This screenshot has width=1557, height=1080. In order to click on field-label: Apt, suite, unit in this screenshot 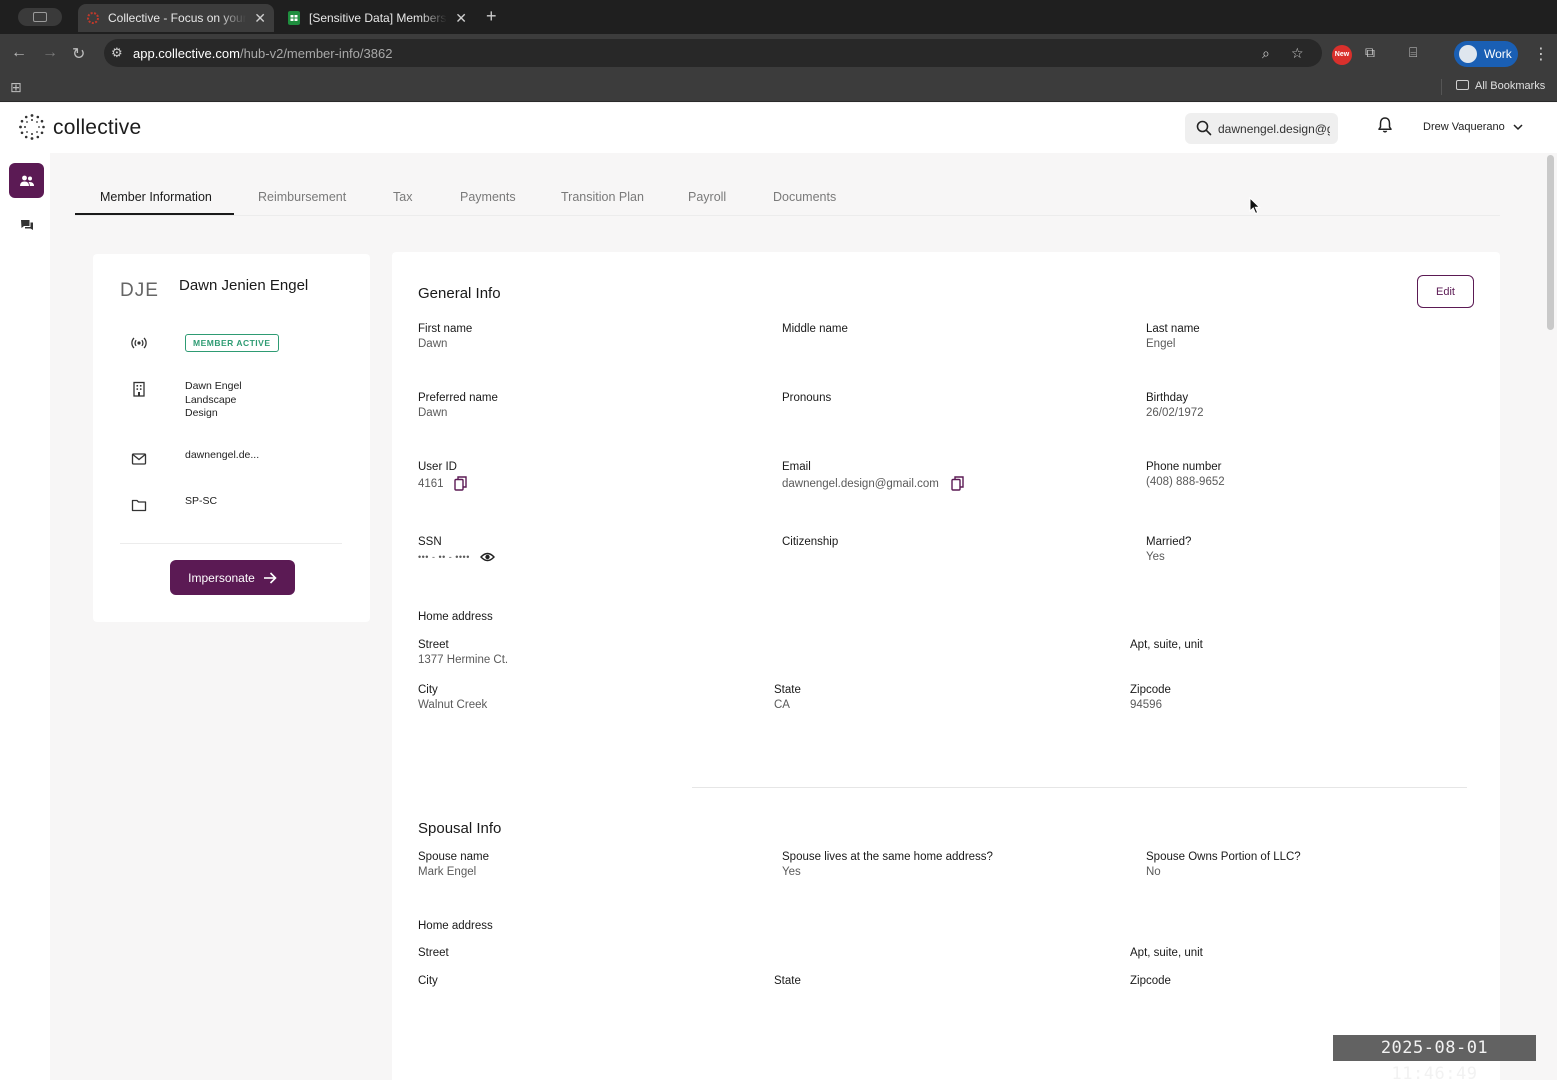, I will do `click(1166, 645)`.